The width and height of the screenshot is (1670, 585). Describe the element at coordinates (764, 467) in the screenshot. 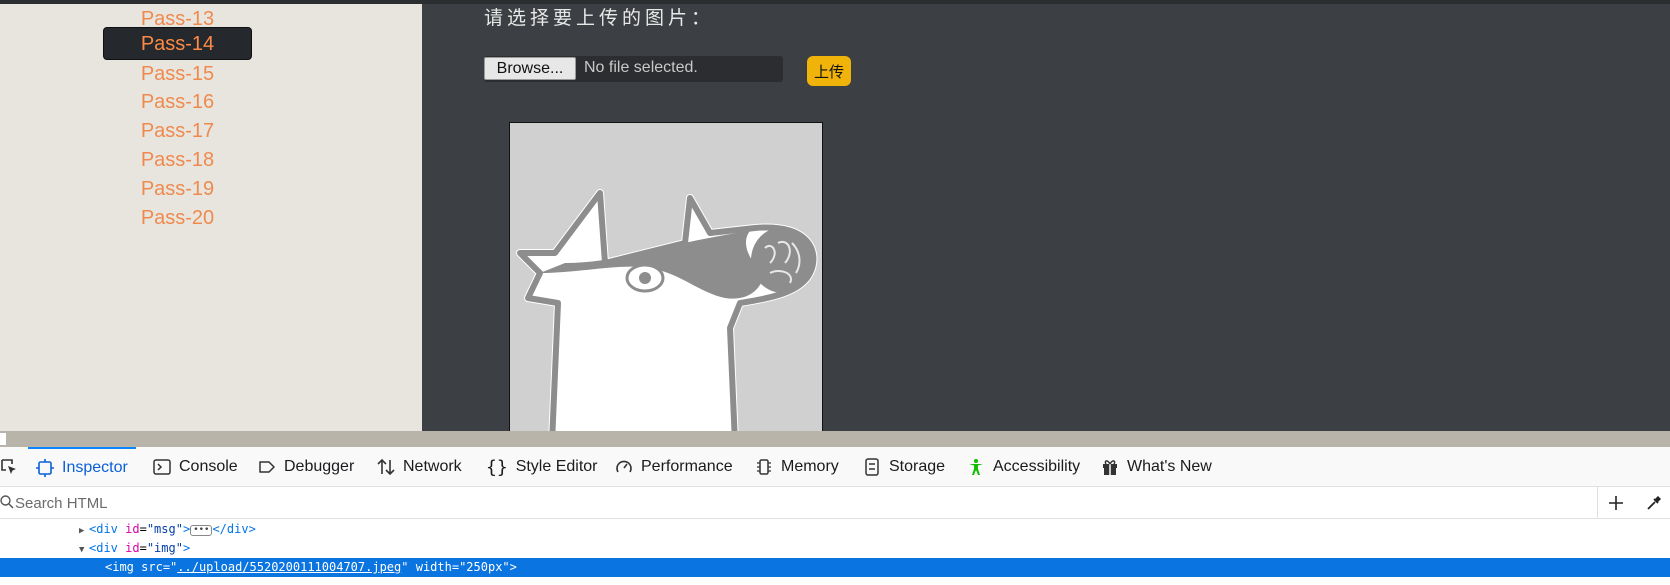

I see `memory-icon` at that location.